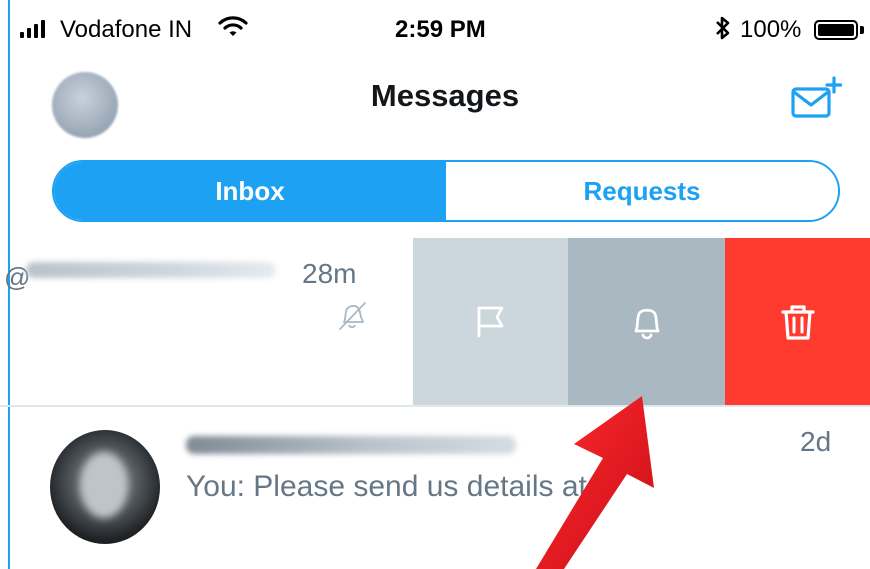 The width and height of the screenshot is (870, 569). What do you see at coordinates (862, 30) in the screenshot?
I see `battery-cap` at bounding box center [862, 30].